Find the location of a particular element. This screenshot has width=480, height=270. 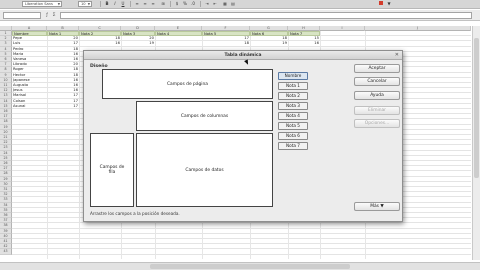

field-nota-3: Nota 3 is located at coordinates (293, 106).